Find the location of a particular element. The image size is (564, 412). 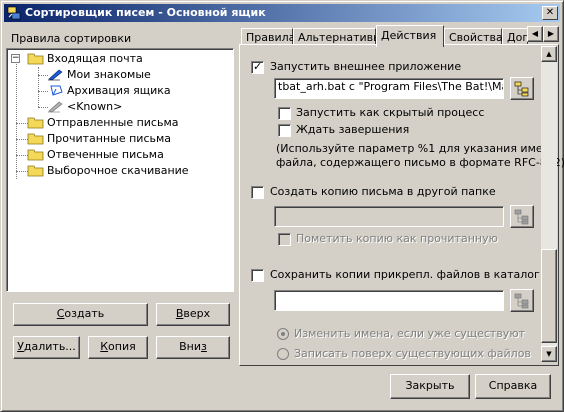

tree-item-label: Архивация ящика is located at coordinates (119, 90).